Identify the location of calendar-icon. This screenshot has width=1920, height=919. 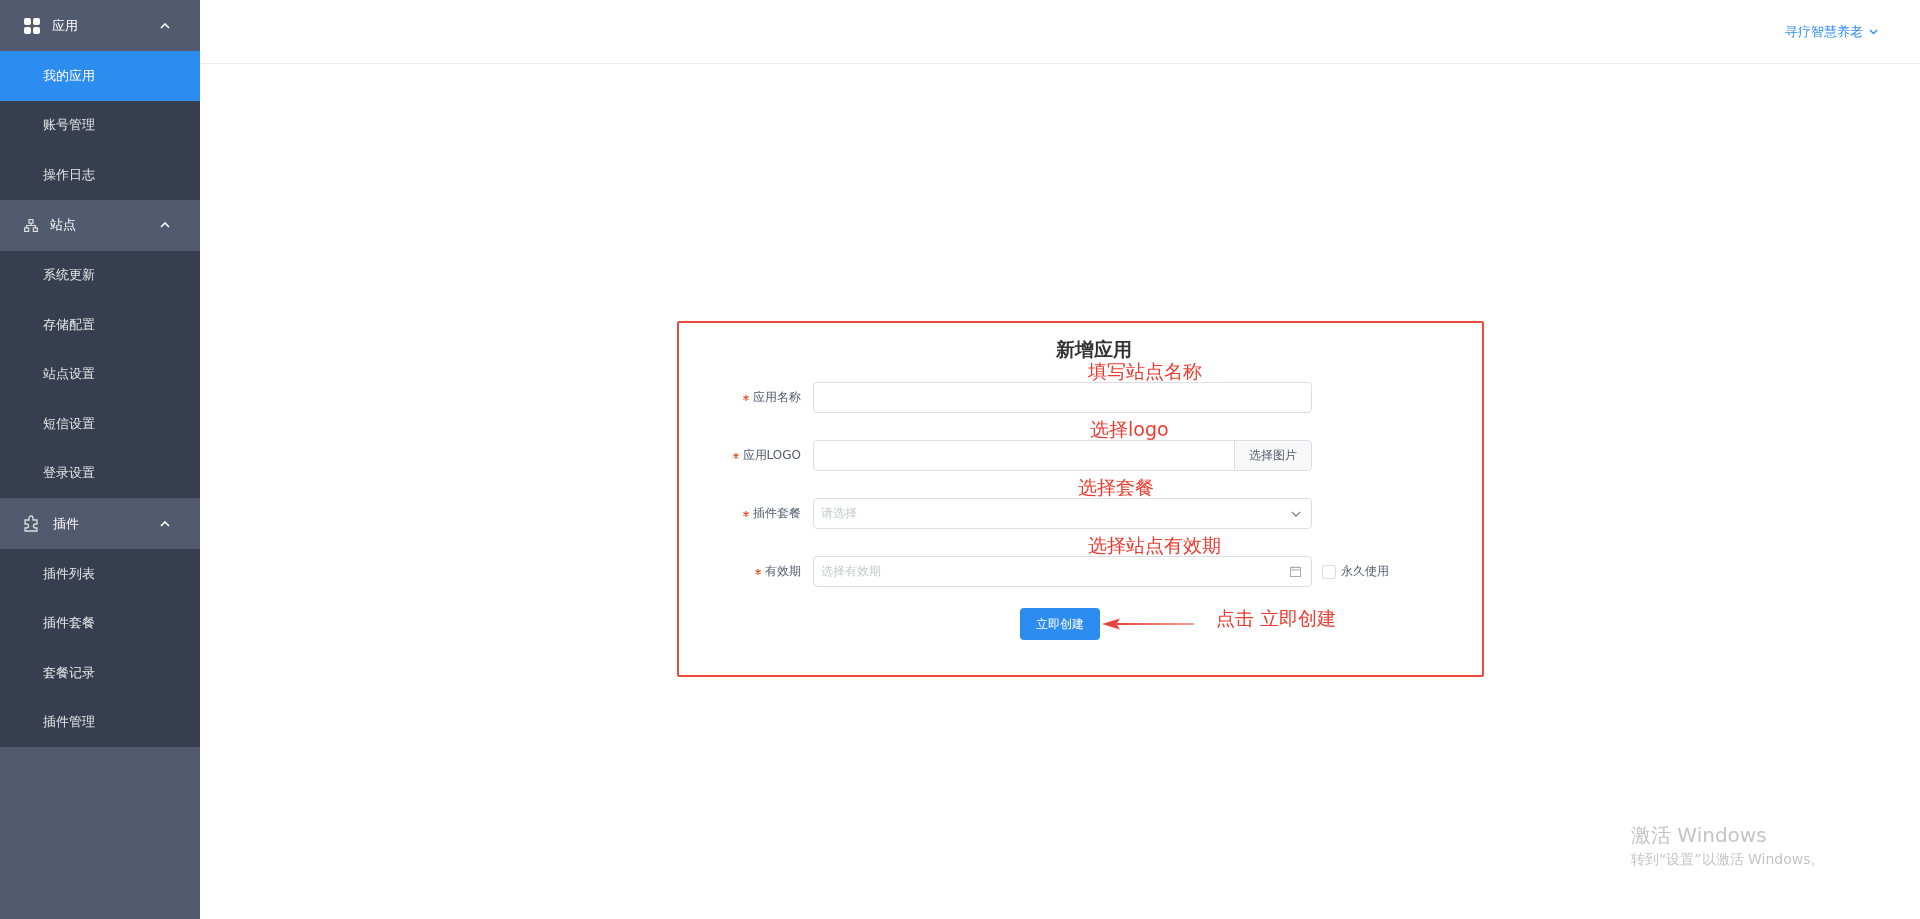
(1295, 571).